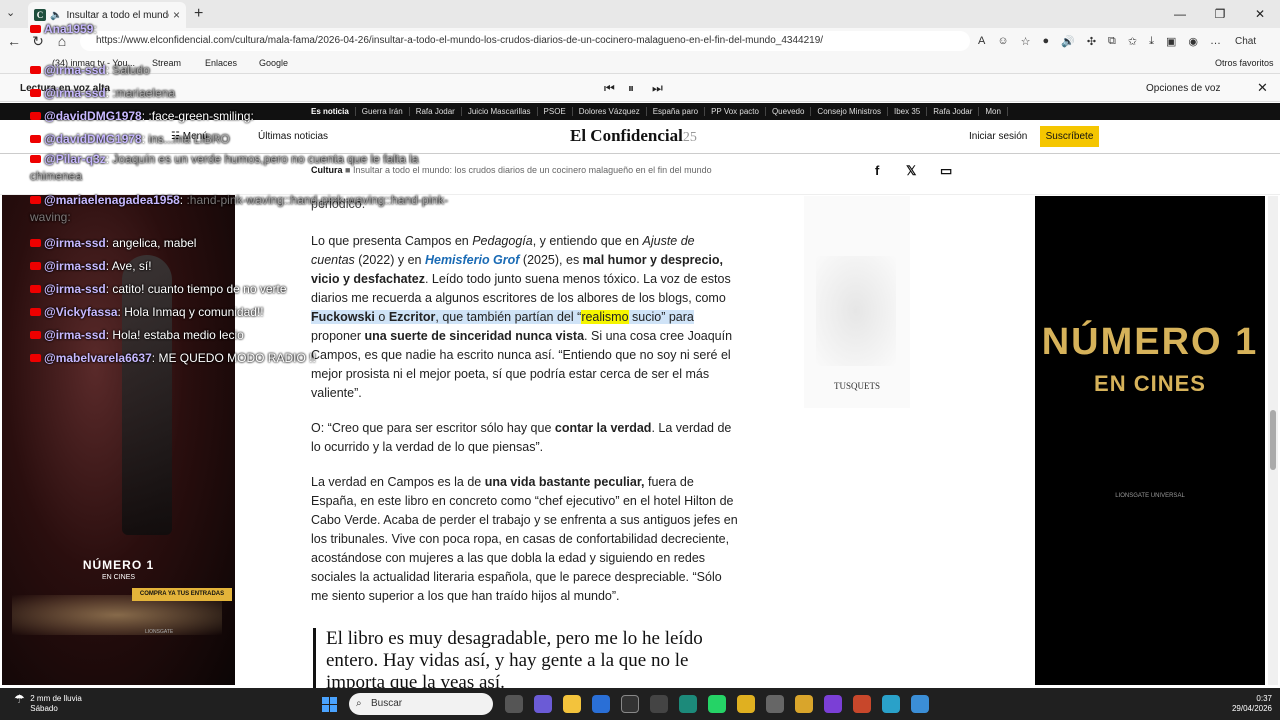 This screenshot has width=1280, height=720. Describe the element at coordinates (198, 14) in the screenshot. I see `new-tab-icon: +` at that location.